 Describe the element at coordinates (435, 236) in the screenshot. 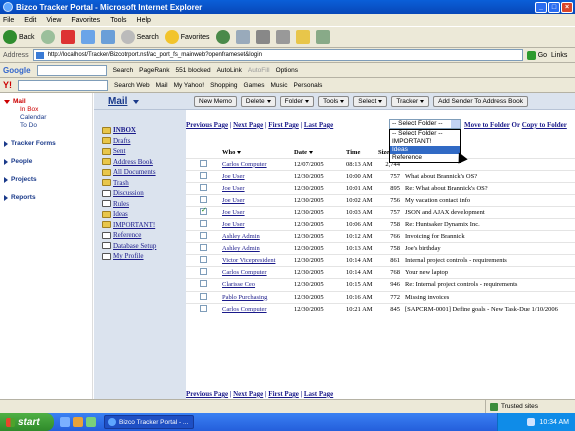

I see `subject-cell: Invoicing for Brannick` at that location.